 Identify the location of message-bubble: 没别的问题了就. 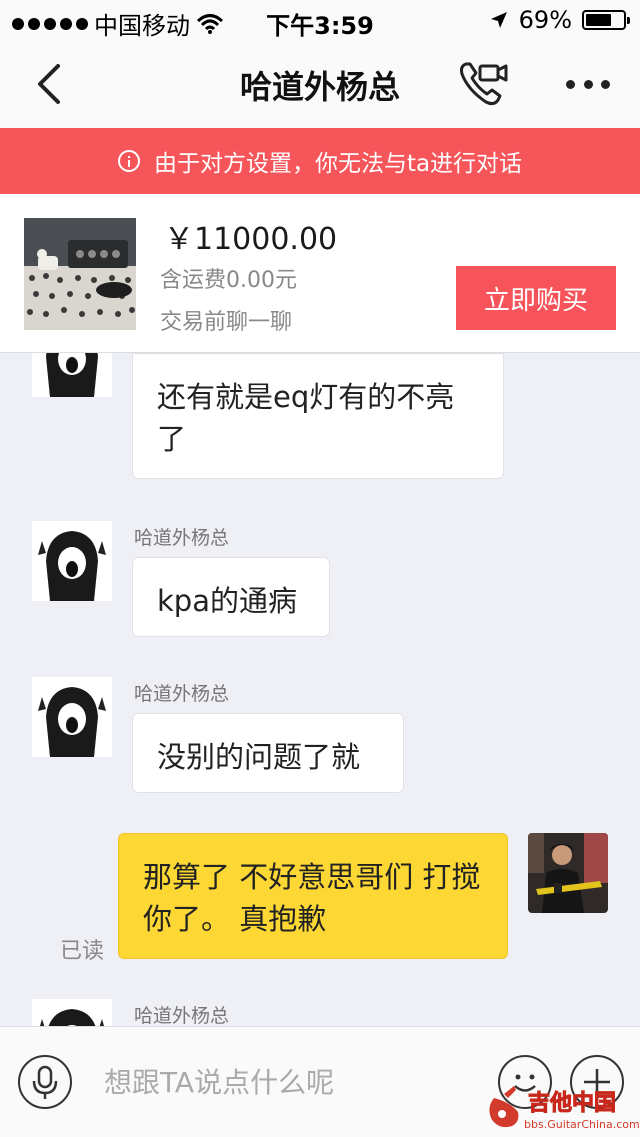
(268, 753).